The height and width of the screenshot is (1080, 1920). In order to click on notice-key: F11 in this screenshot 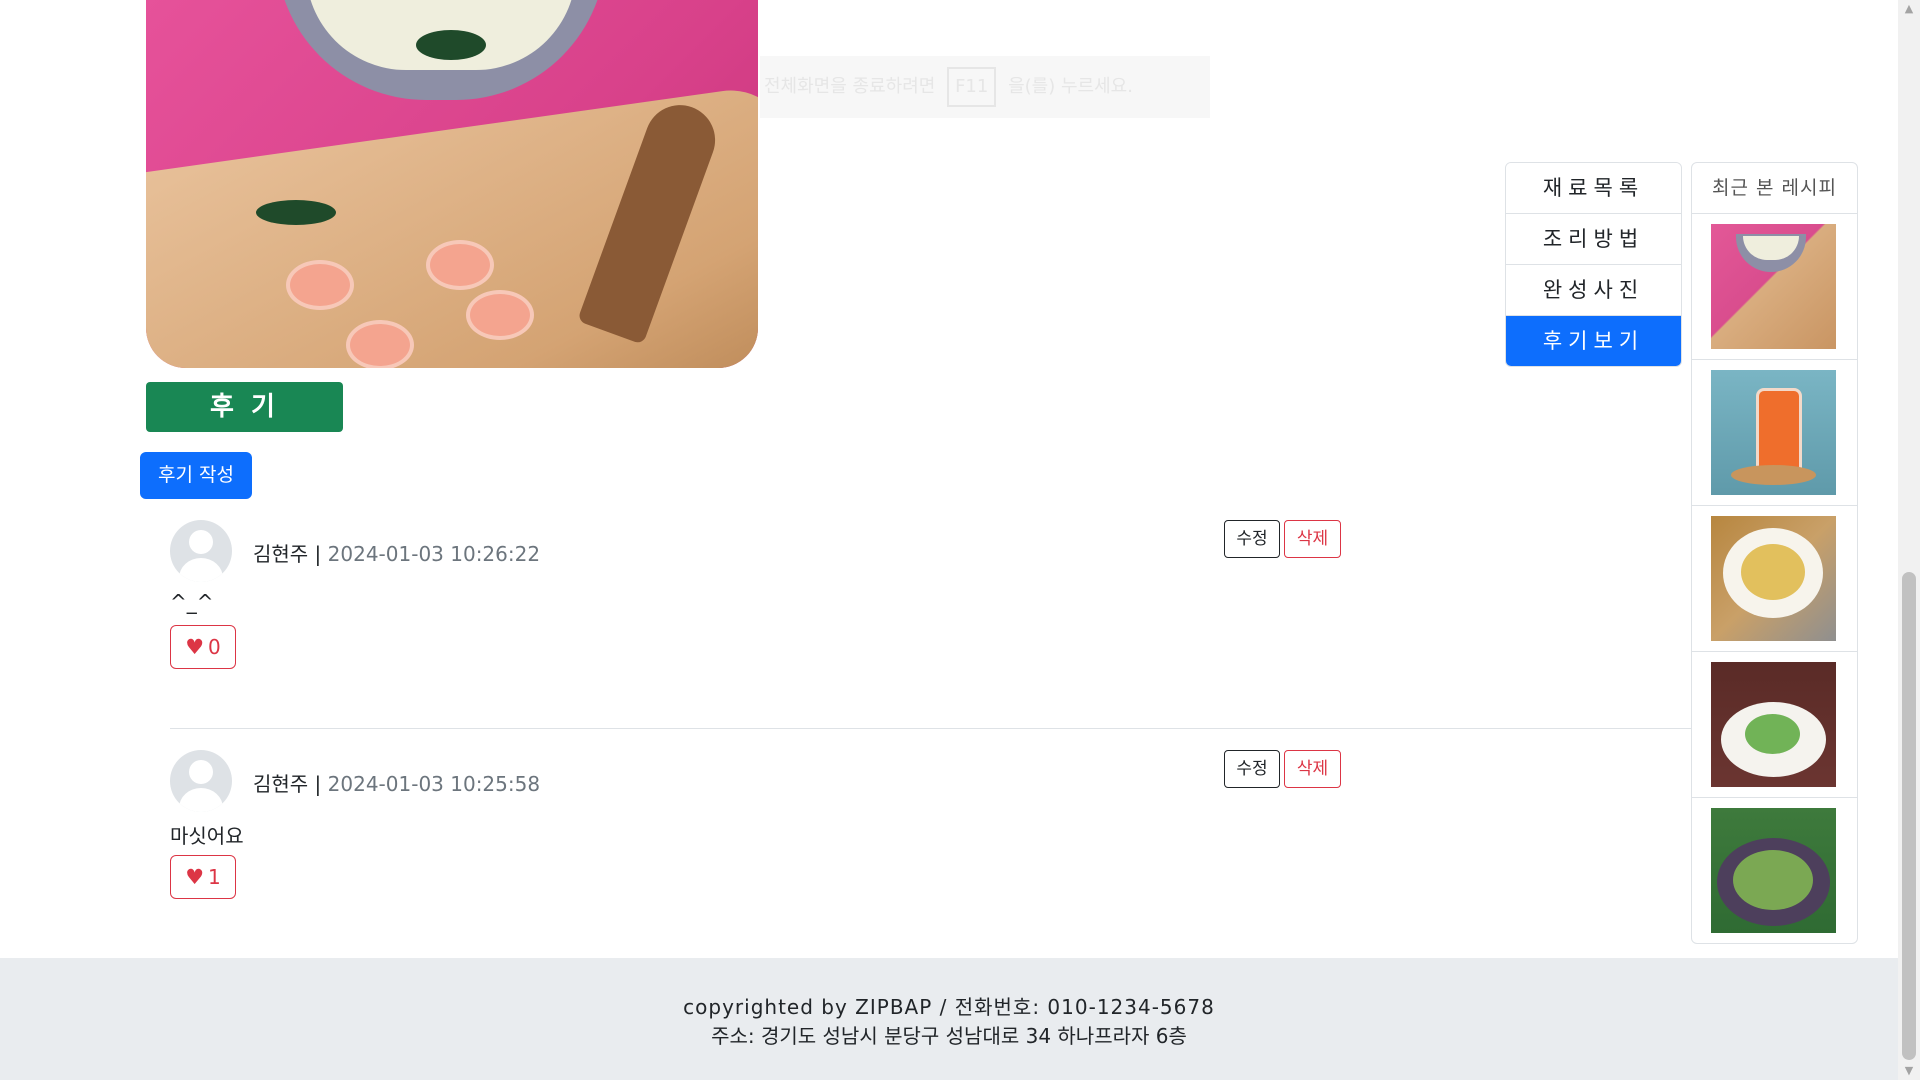, I will do `click(972, 87)`.